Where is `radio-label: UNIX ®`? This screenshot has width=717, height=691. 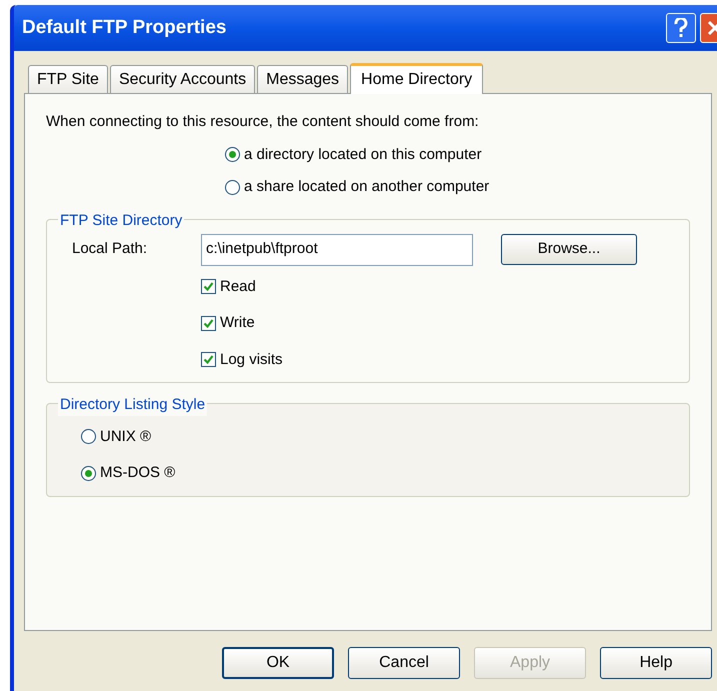
radio-label: UNIX ® is located at coordinates (126, 436).